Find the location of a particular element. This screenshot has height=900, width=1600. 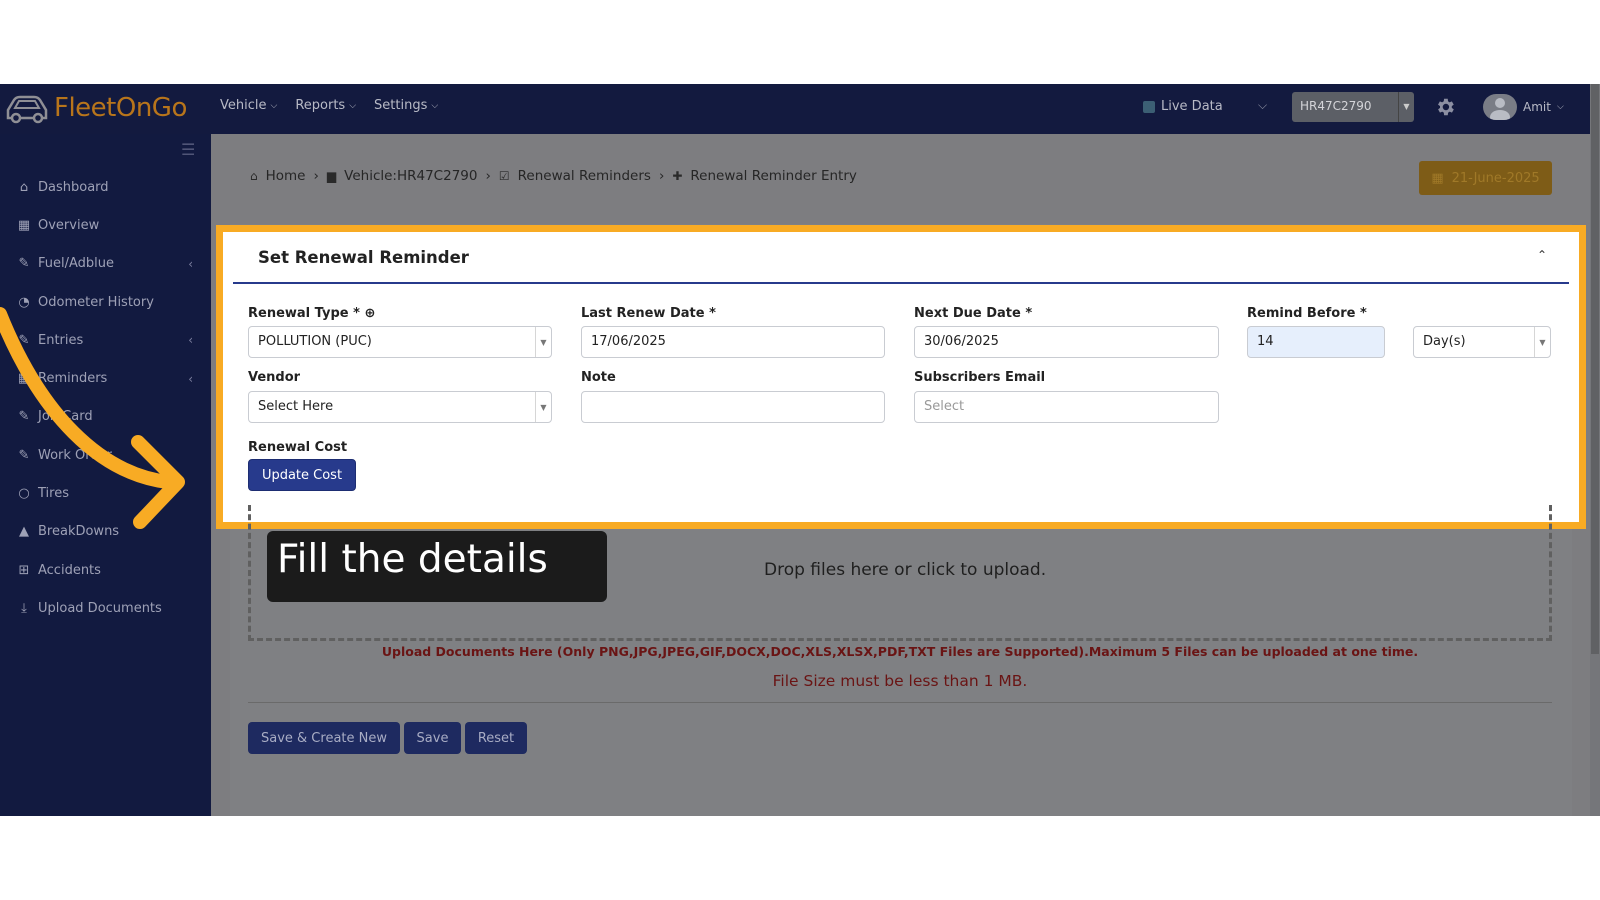

sidebar-item-label: Dashboard is located at coordinates (73, 187).